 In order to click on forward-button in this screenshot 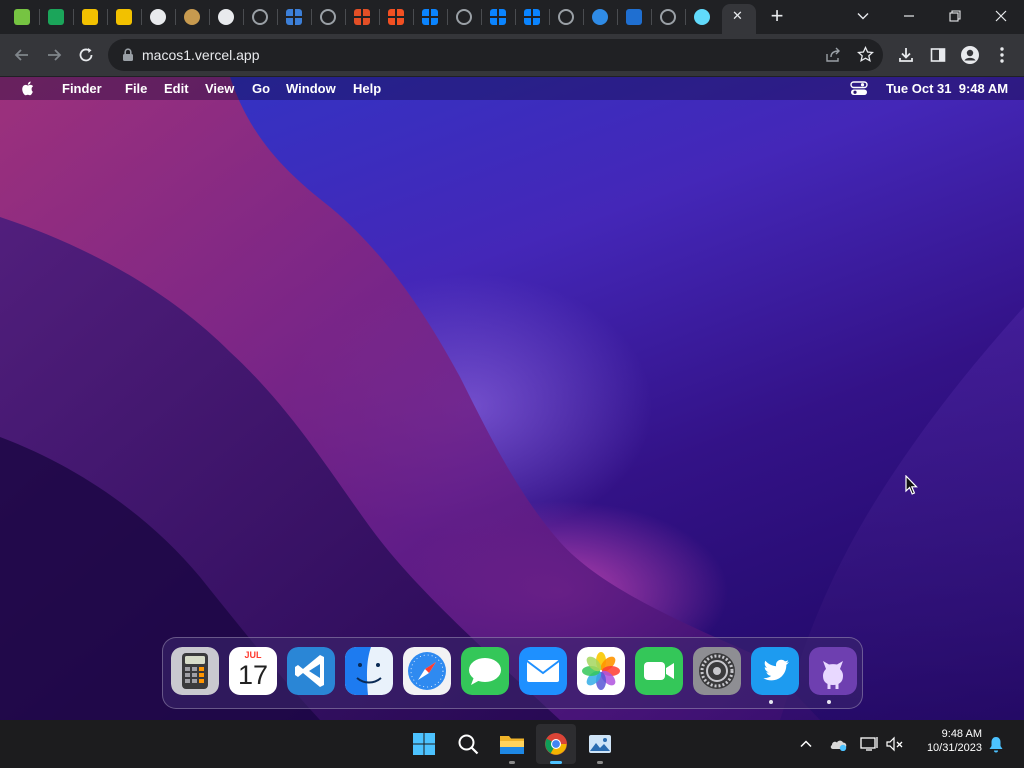, I will do `click(54, 55)`.